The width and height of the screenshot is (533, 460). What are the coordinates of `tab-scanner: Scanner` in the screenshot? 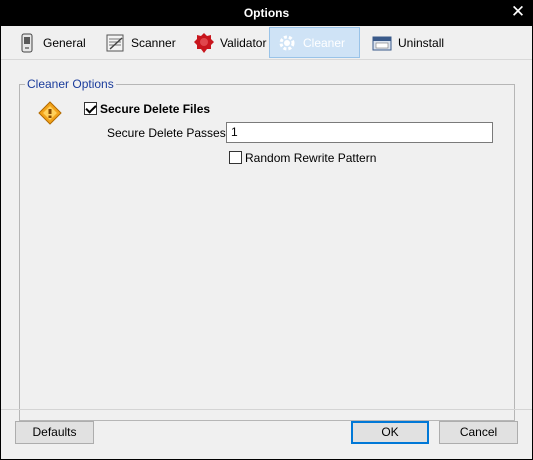 It's located at (140, 42).